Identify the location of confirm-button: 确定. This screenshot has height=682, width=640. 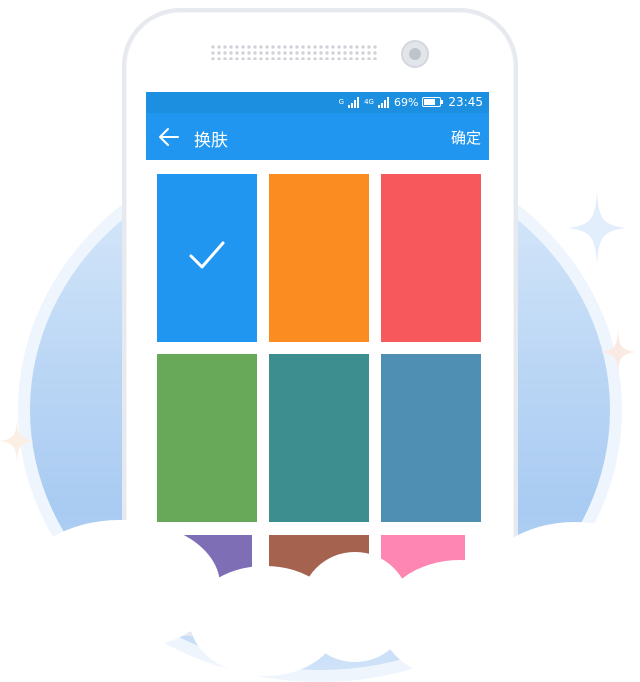
(466, 137).